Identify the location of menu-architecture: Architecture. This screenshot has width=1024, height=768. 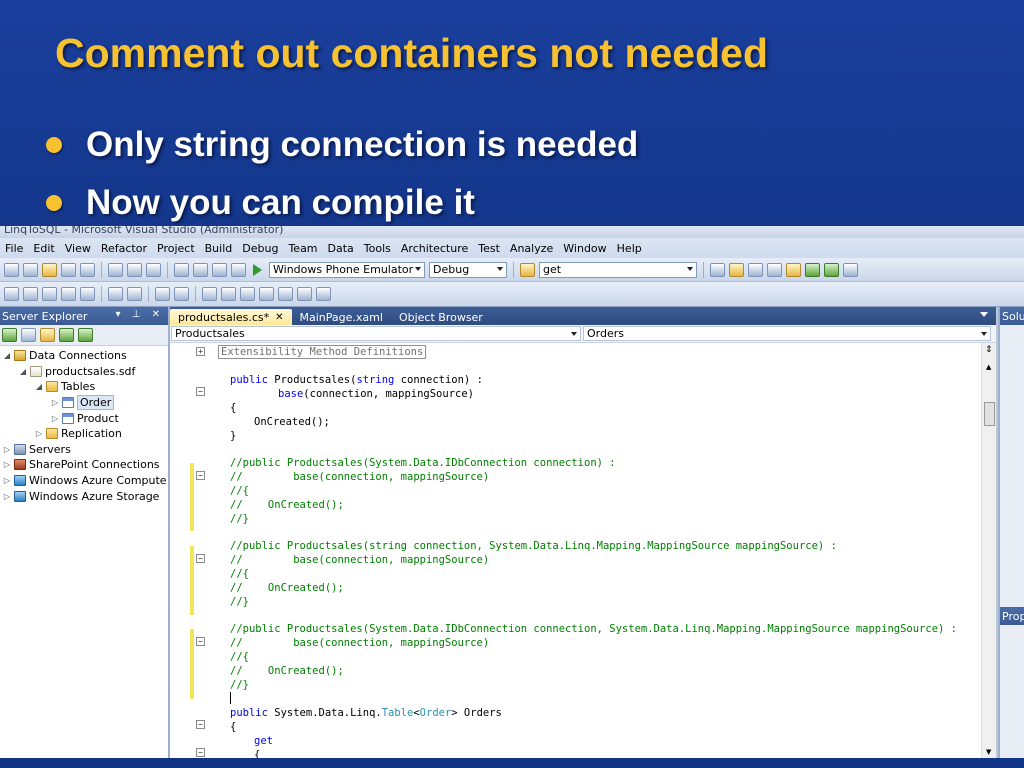
(434, 248).